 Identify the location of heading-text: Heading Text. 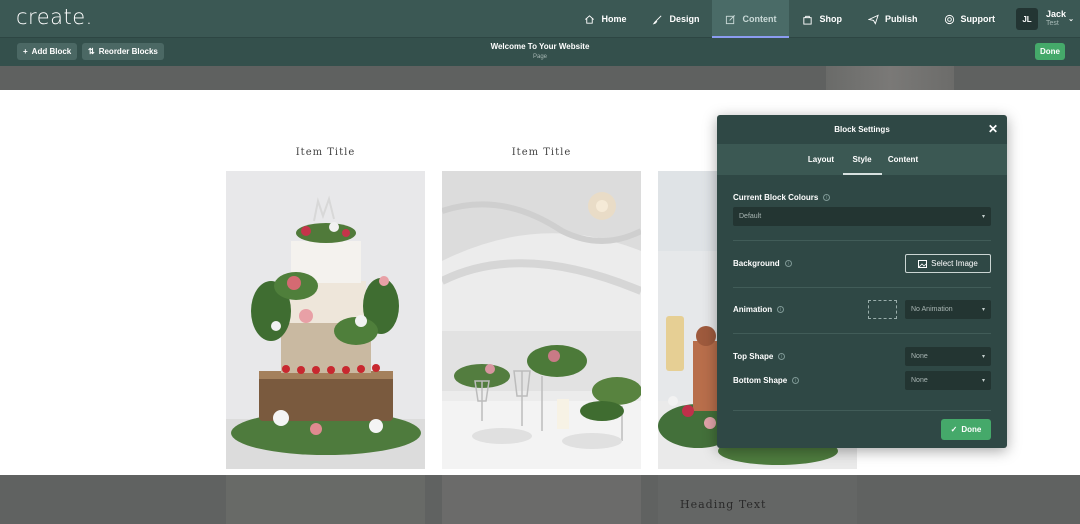
(723, 504).